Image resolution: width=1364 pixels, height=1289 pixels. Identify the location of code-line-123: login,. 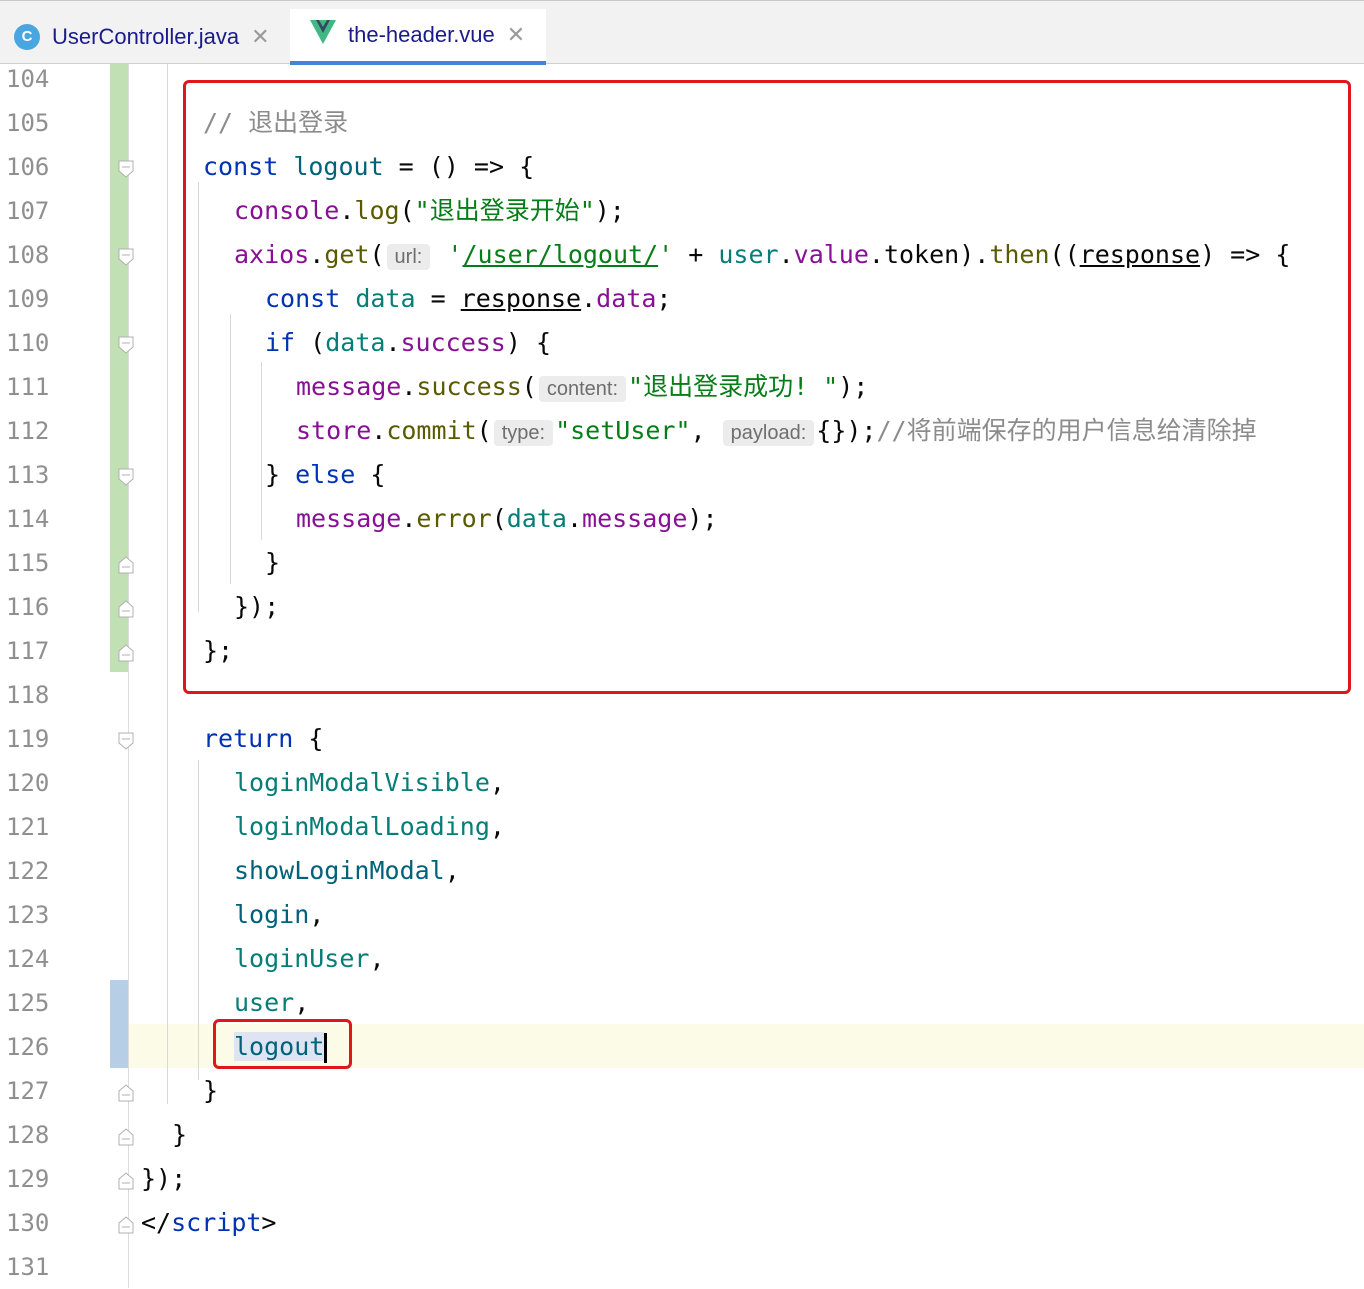
(279, 914).